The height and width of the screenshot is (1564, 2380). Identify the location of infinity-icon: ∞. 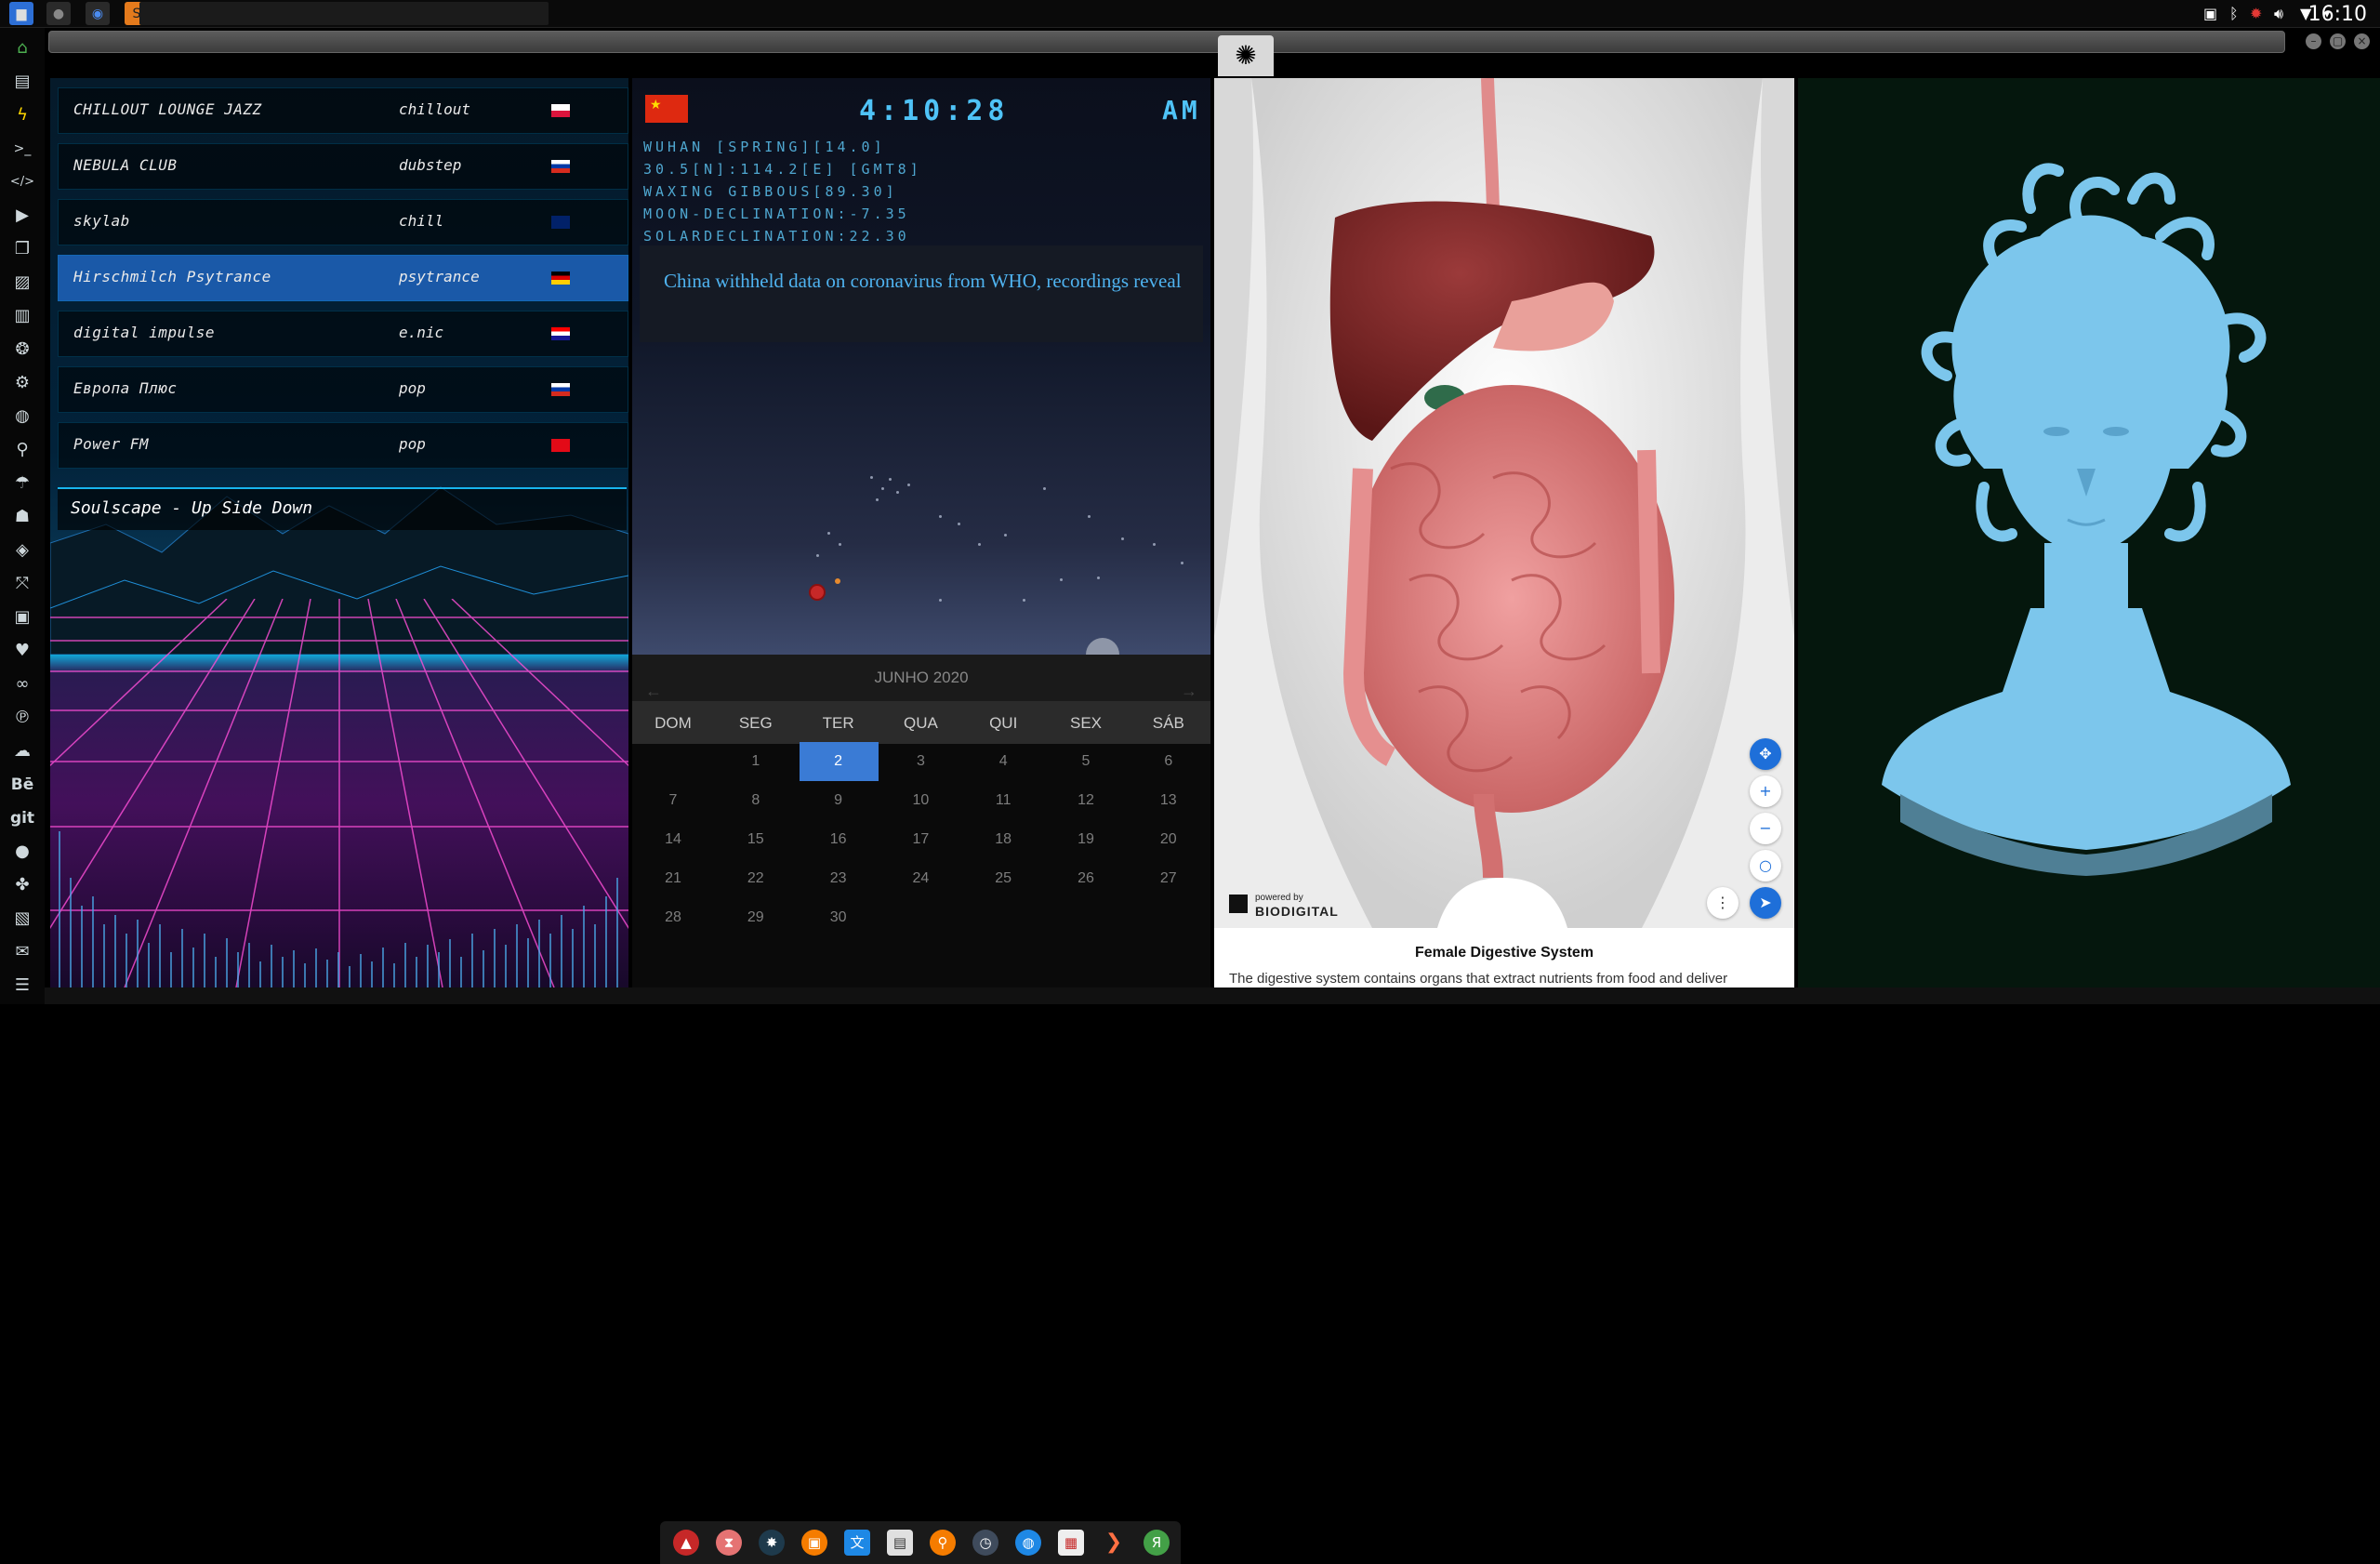
(22, 684).